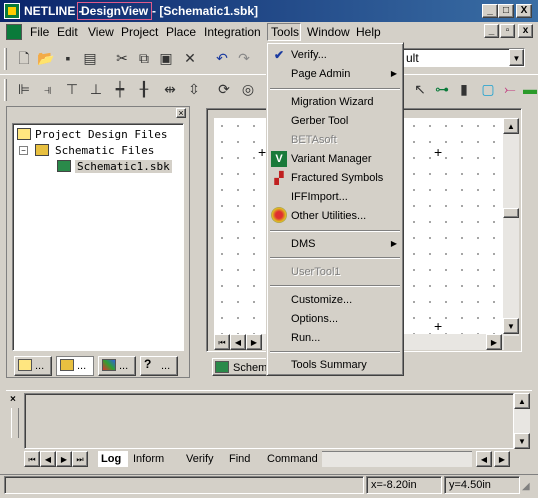 The height and width of the screenshot is (498, 538). Describe the element at coordinates (32, 459) in the screenshot. I see `log-tab-first-icon: ⏮` at that location.